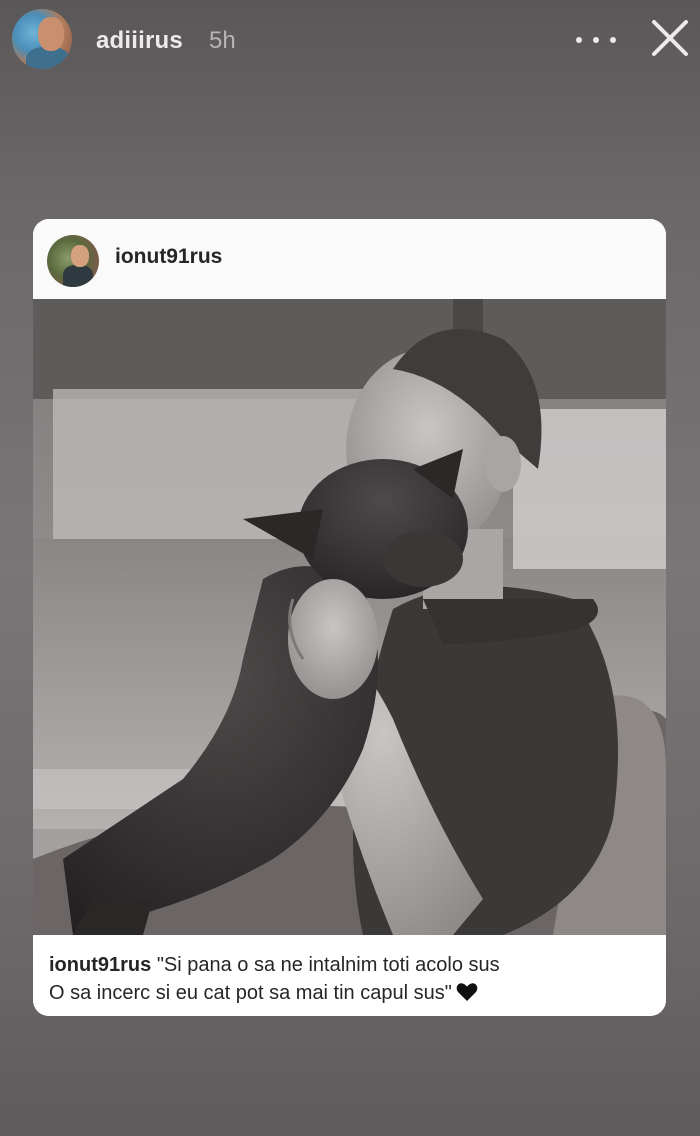 The image size is (700, 1136). Describe the element at coordinates (78, 276) in the screenshot. I see `post-avatar-body` at that location.